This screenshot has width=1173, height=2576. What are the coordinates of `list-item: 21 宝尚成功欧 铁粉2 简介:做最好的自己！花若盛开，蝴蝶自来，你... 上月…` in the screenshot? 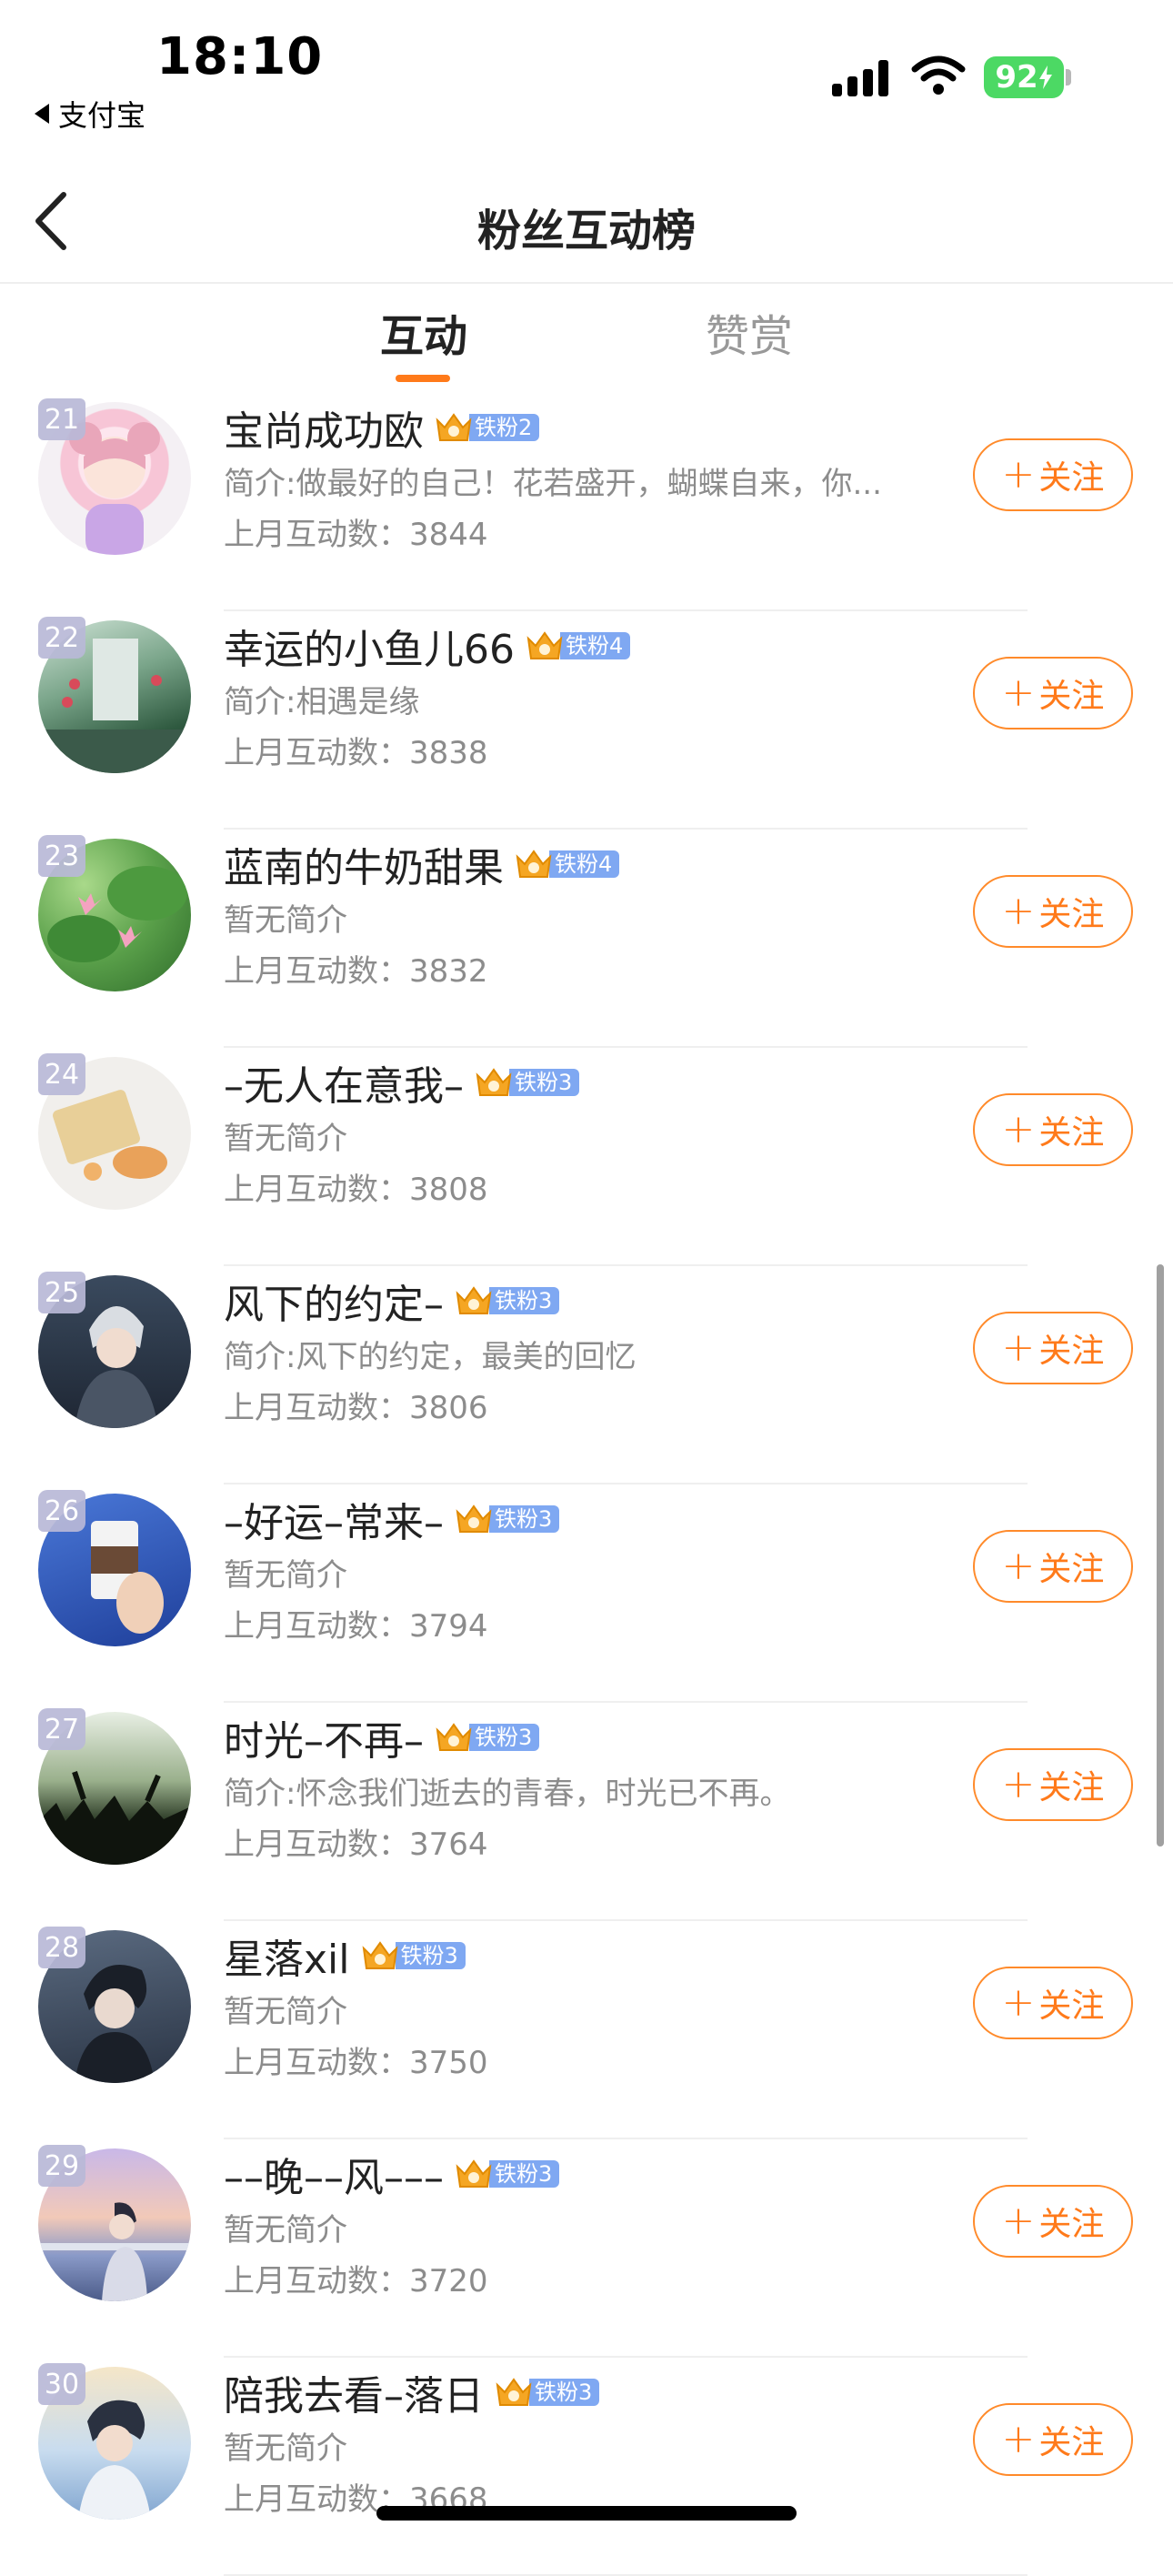 It's located at (586, 502).